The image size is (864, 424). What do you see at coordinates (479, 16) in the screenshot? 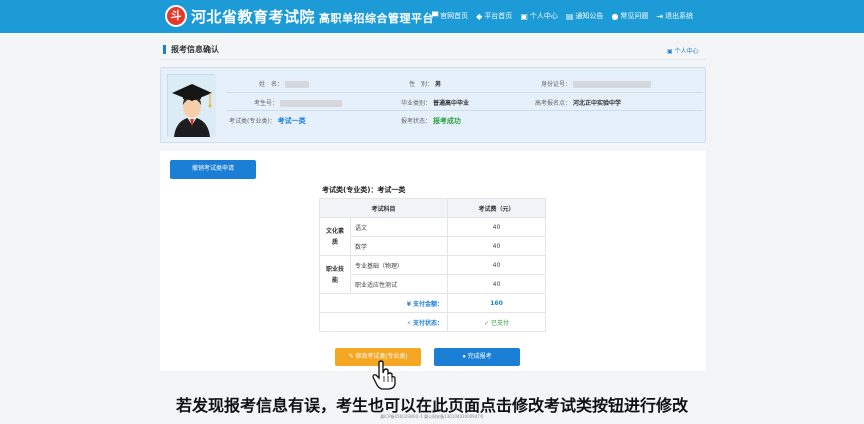
I see `platform-icon: ◆` at bounding box center [479, 16].